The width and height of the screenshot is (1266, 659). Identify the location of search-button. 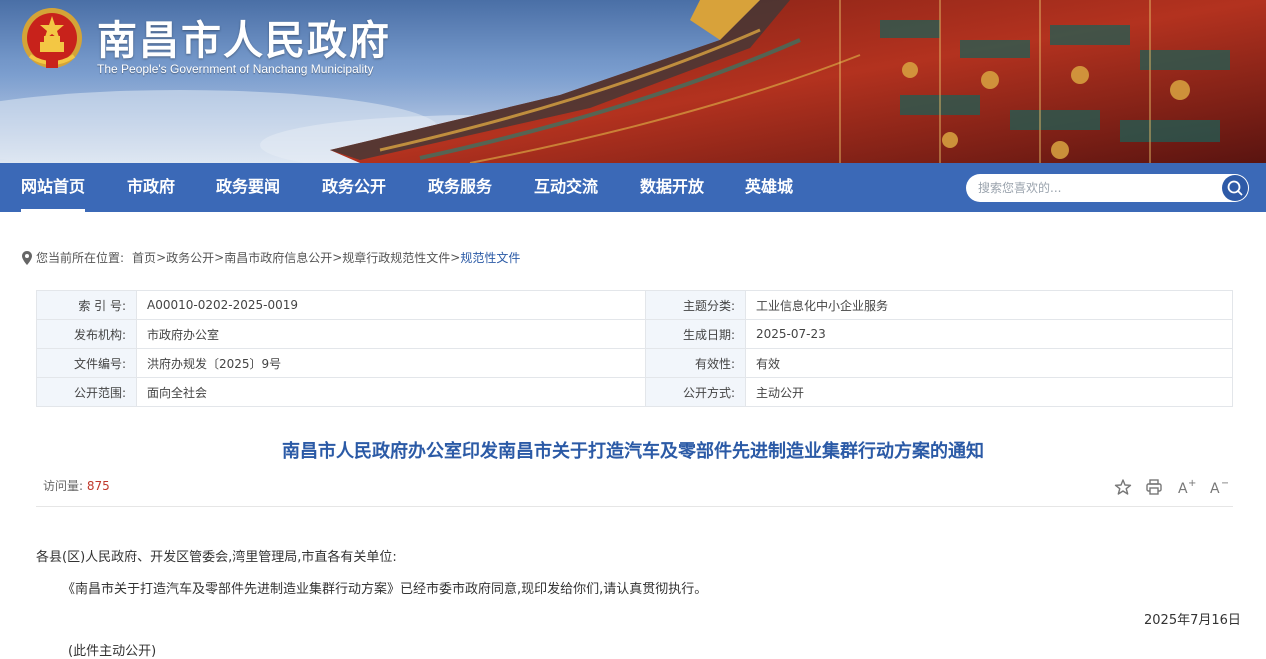
(1235, 188).